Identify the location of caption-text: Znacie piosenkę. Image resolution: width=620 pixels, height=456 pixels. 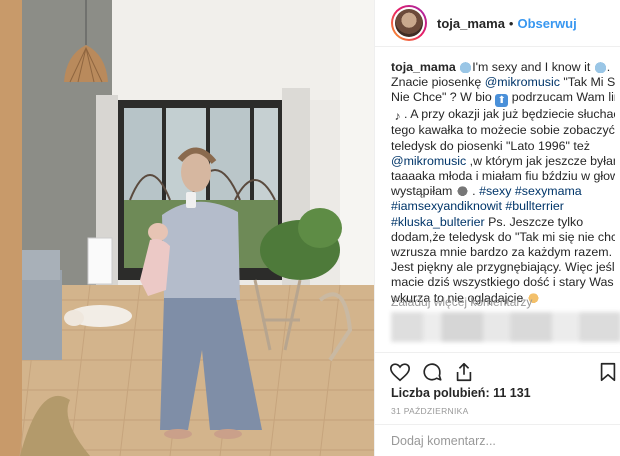
(438, 82).